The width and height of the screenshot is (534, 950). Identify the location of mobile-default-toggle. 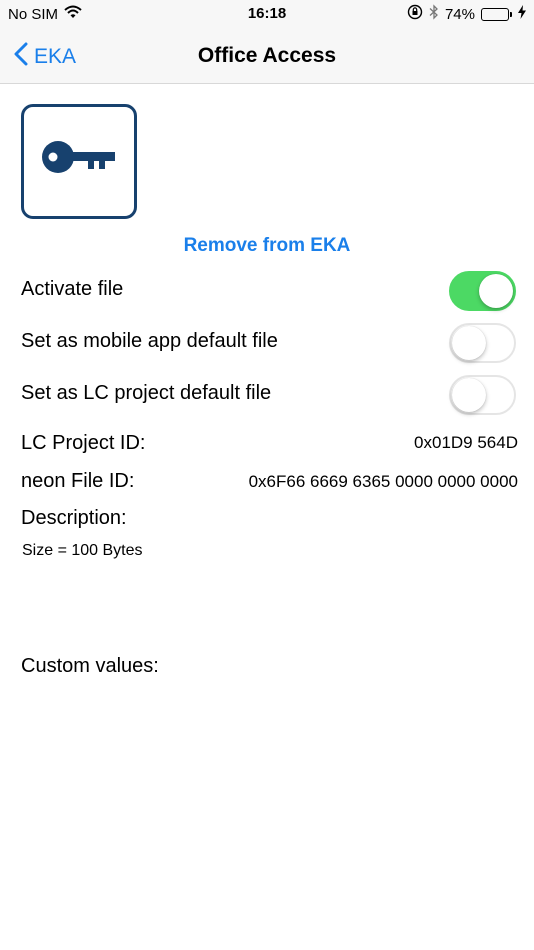
(482, 343).